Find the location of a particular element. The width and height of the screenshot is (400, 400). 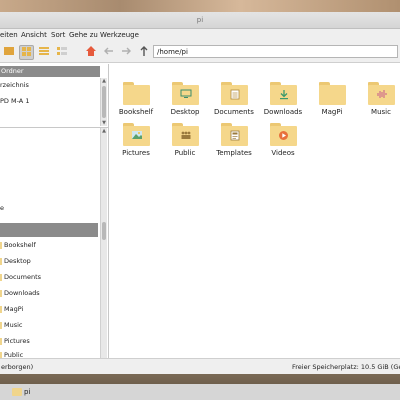

menubar: eiten Ansicht Sort Gehe zu Werkzeuge is located at coordinates (200, 35).